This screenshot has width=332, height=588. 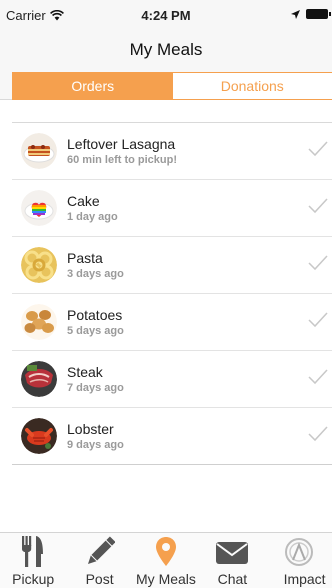 I want to click on impact-icon, so click(x=298, y=552).